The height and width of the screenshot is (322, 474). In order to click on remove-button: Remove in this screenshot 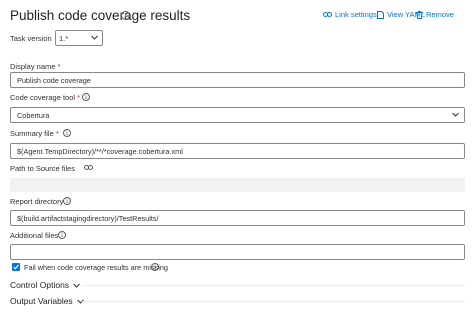, I will do `click(435, 14)`.